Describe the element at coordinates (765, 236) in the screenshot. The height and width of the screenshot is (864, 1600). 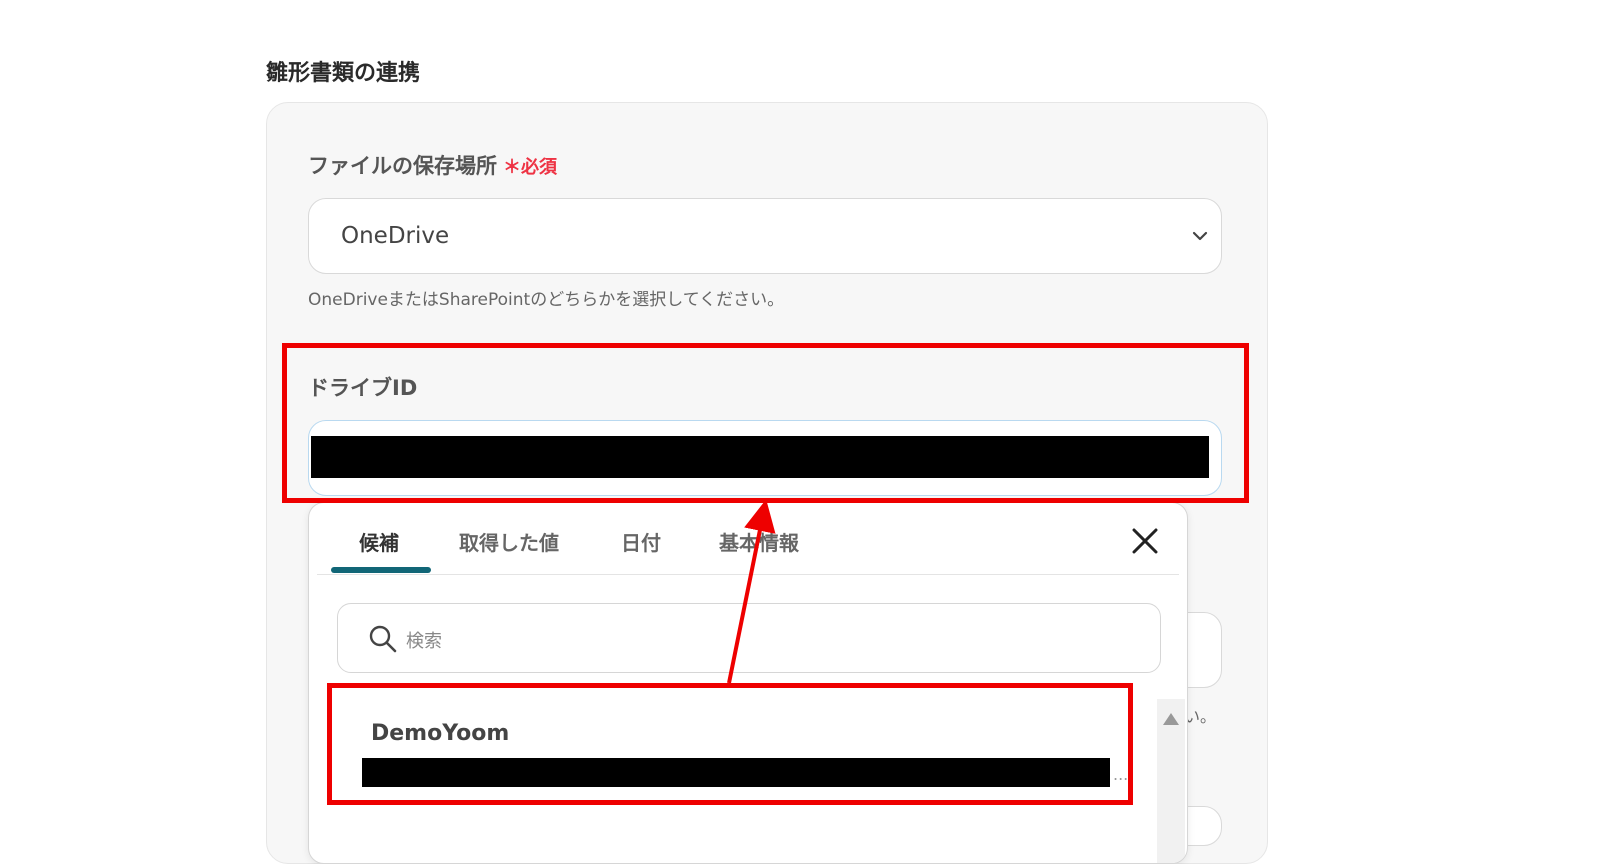
I see `storage-location-select: OneDrive` at that location.